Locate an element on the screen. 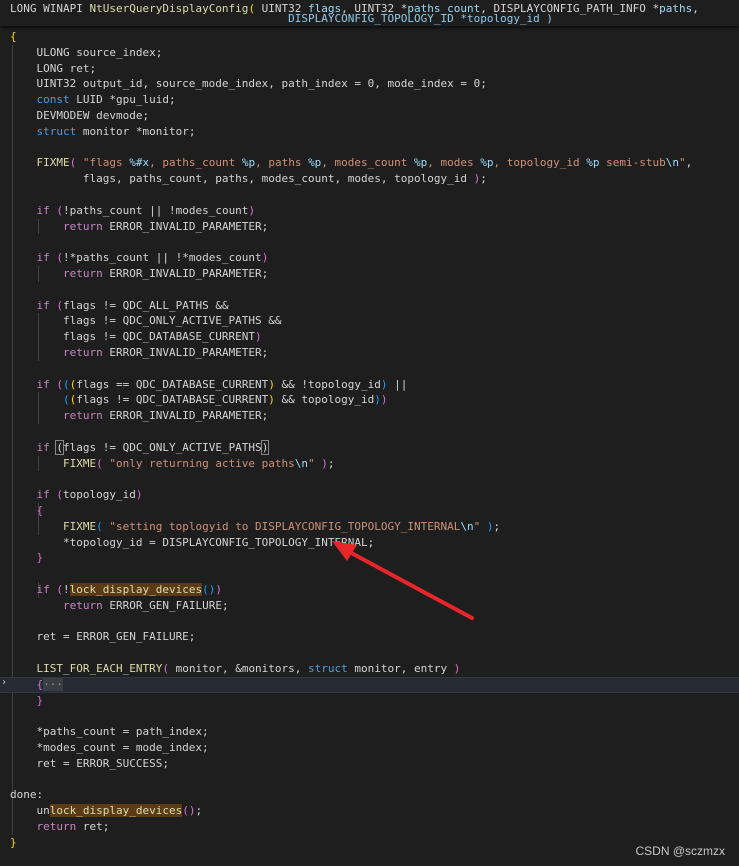  code-token: struct is located at coordinates (328, 668).